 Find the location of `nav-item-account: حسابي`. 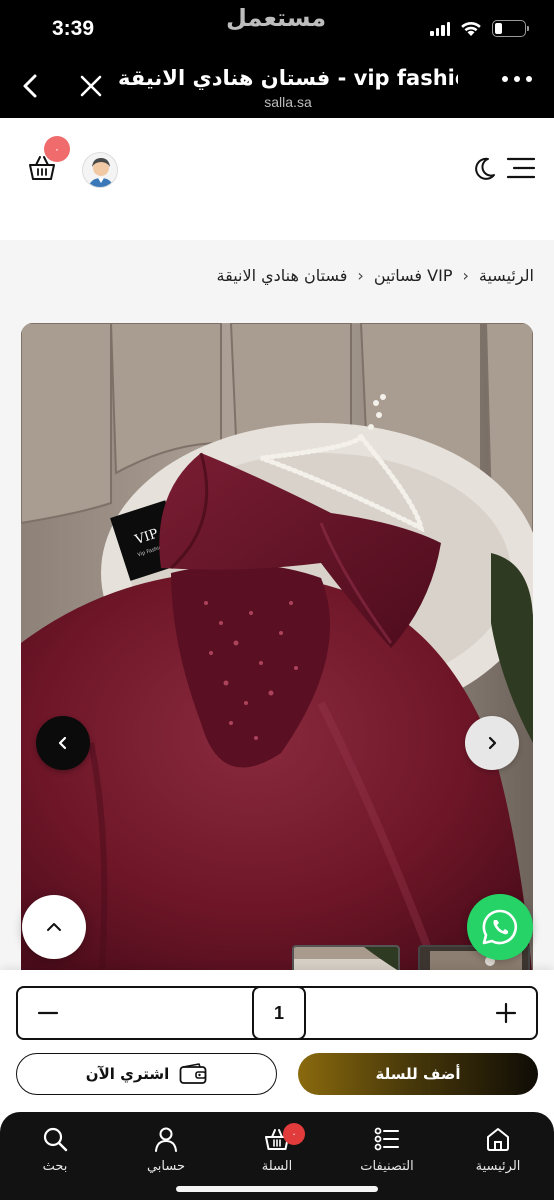

nav-item-account: حسابي is located at coordinates (166, 1149).